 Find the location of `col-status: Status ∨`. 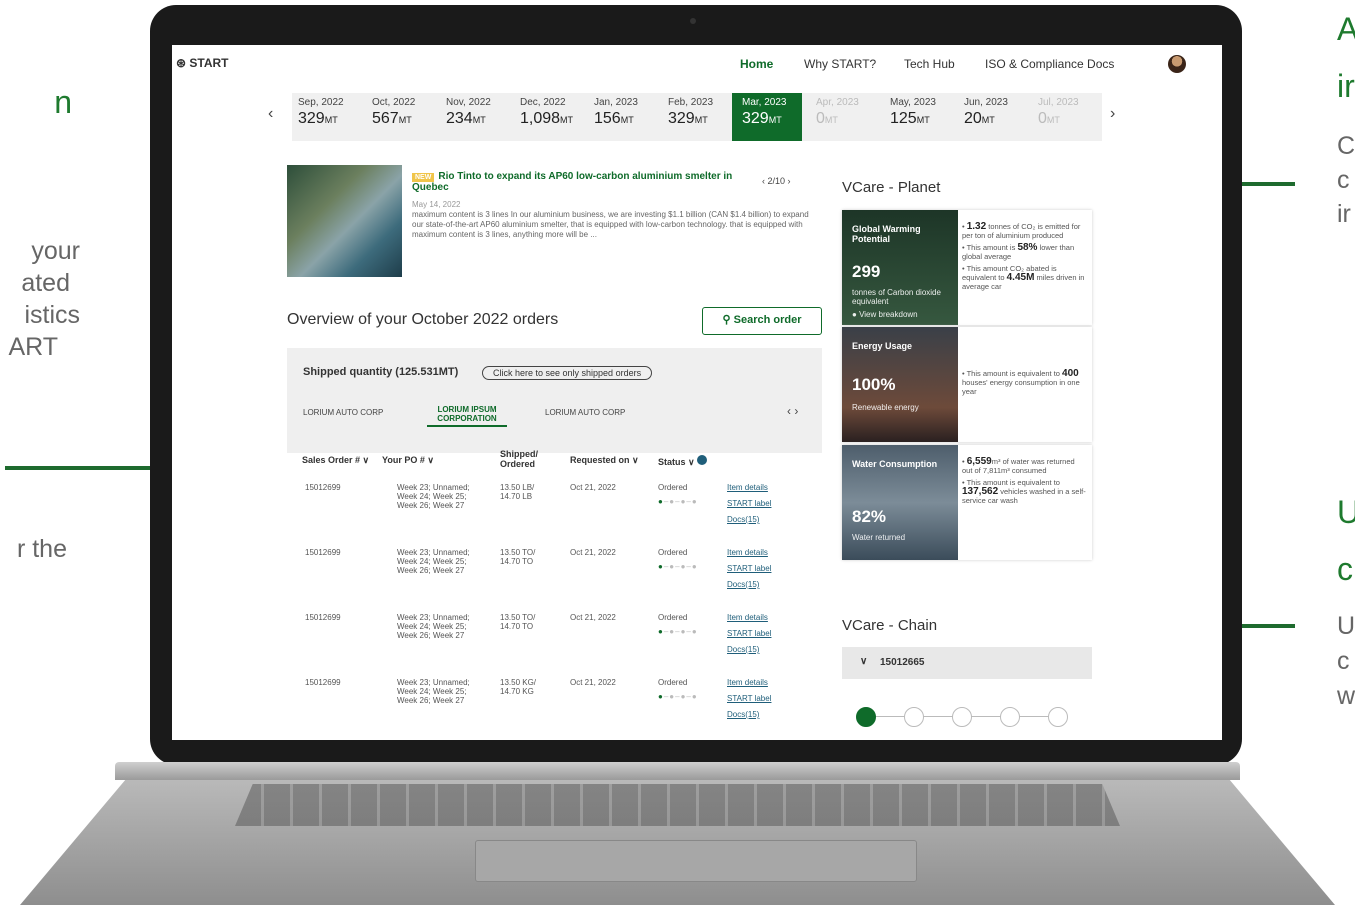

col-status: Status ∨ is located at coordinates (683, 461).